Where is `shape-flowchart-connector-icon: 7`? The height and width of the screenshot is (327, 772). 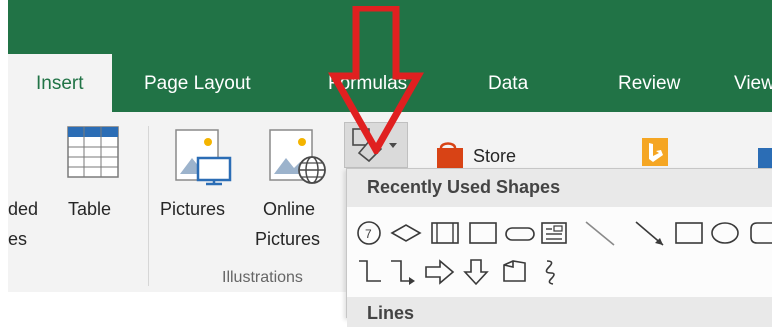 shape-flowchart-connector-icon: 7 is located at coordinates (369, 235).